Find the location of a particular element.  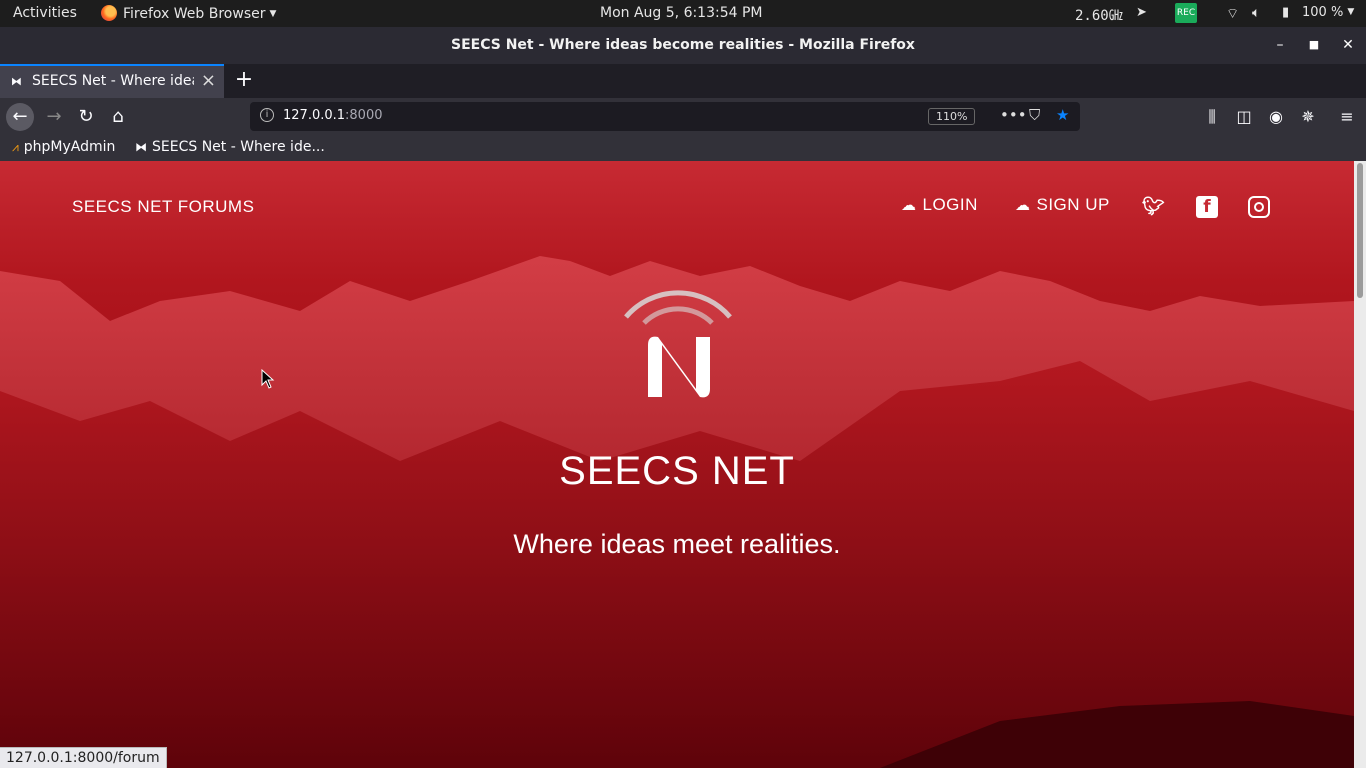

brand-link: SEECS NET FORUMS is located at coordinates (163, 207).